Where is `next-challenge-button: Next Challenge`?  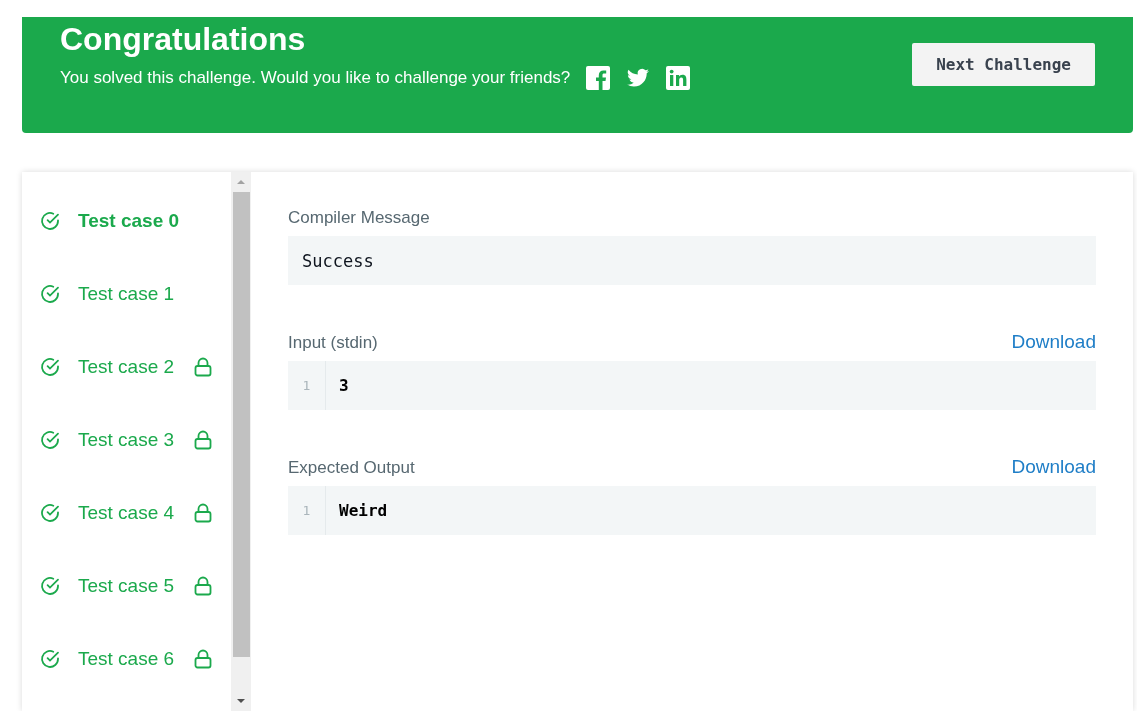
next-challenge-button: Next Challenge is located at coordinates (1003, 64).